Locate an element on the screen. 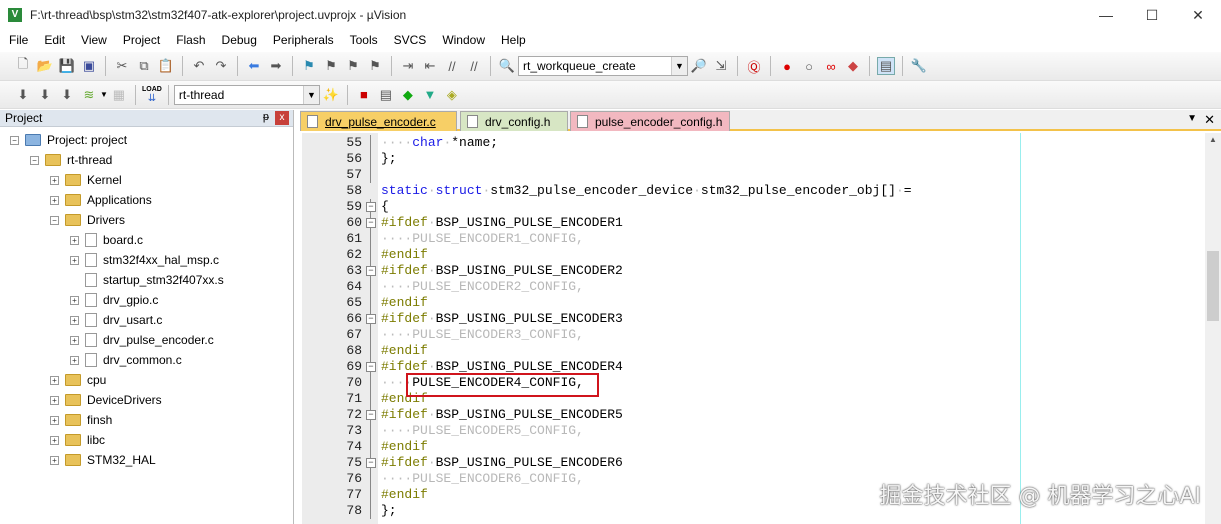  incremental-find-icon: ⇲ is located at coordinates (721, 66).